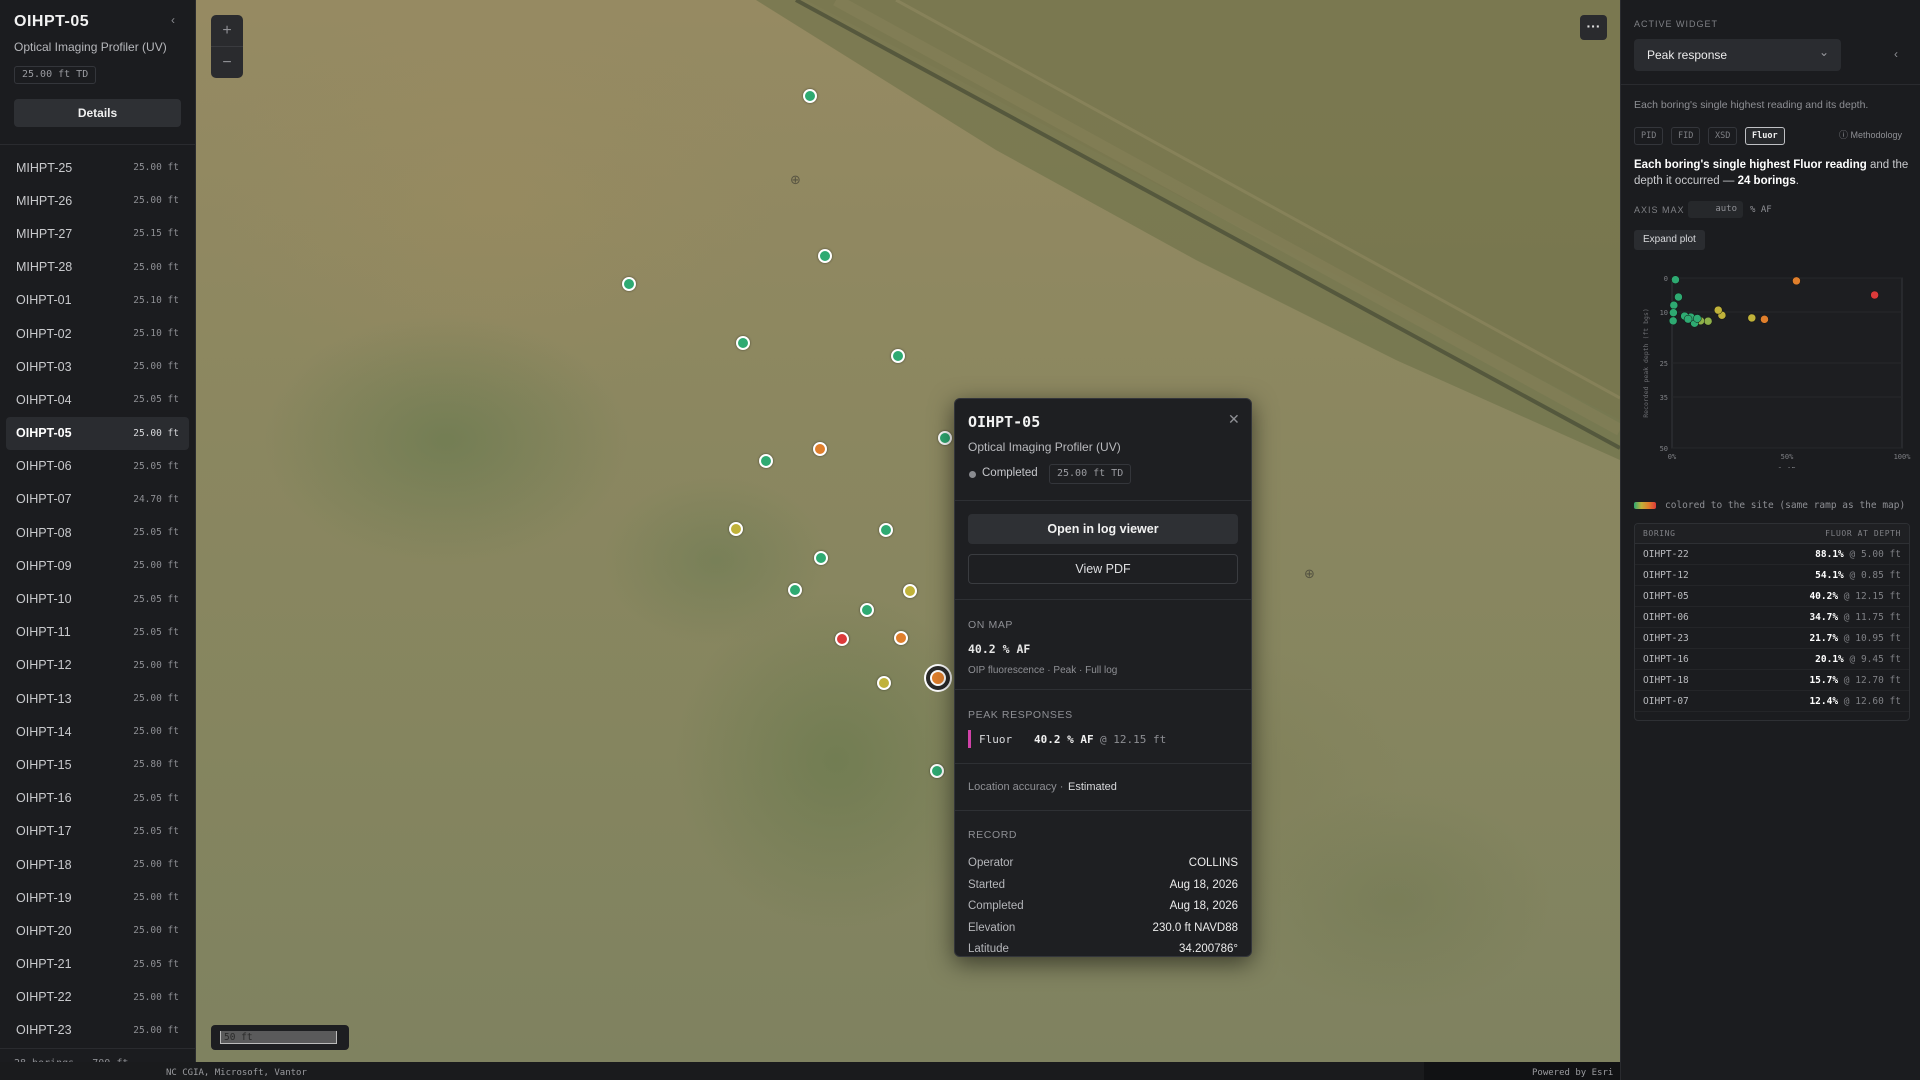 The height and width of the screenshot is (1080, 1920). I want to click on table-row: OIHPT-23 21.7% @ 10.95 ft, so click(1772, 638).